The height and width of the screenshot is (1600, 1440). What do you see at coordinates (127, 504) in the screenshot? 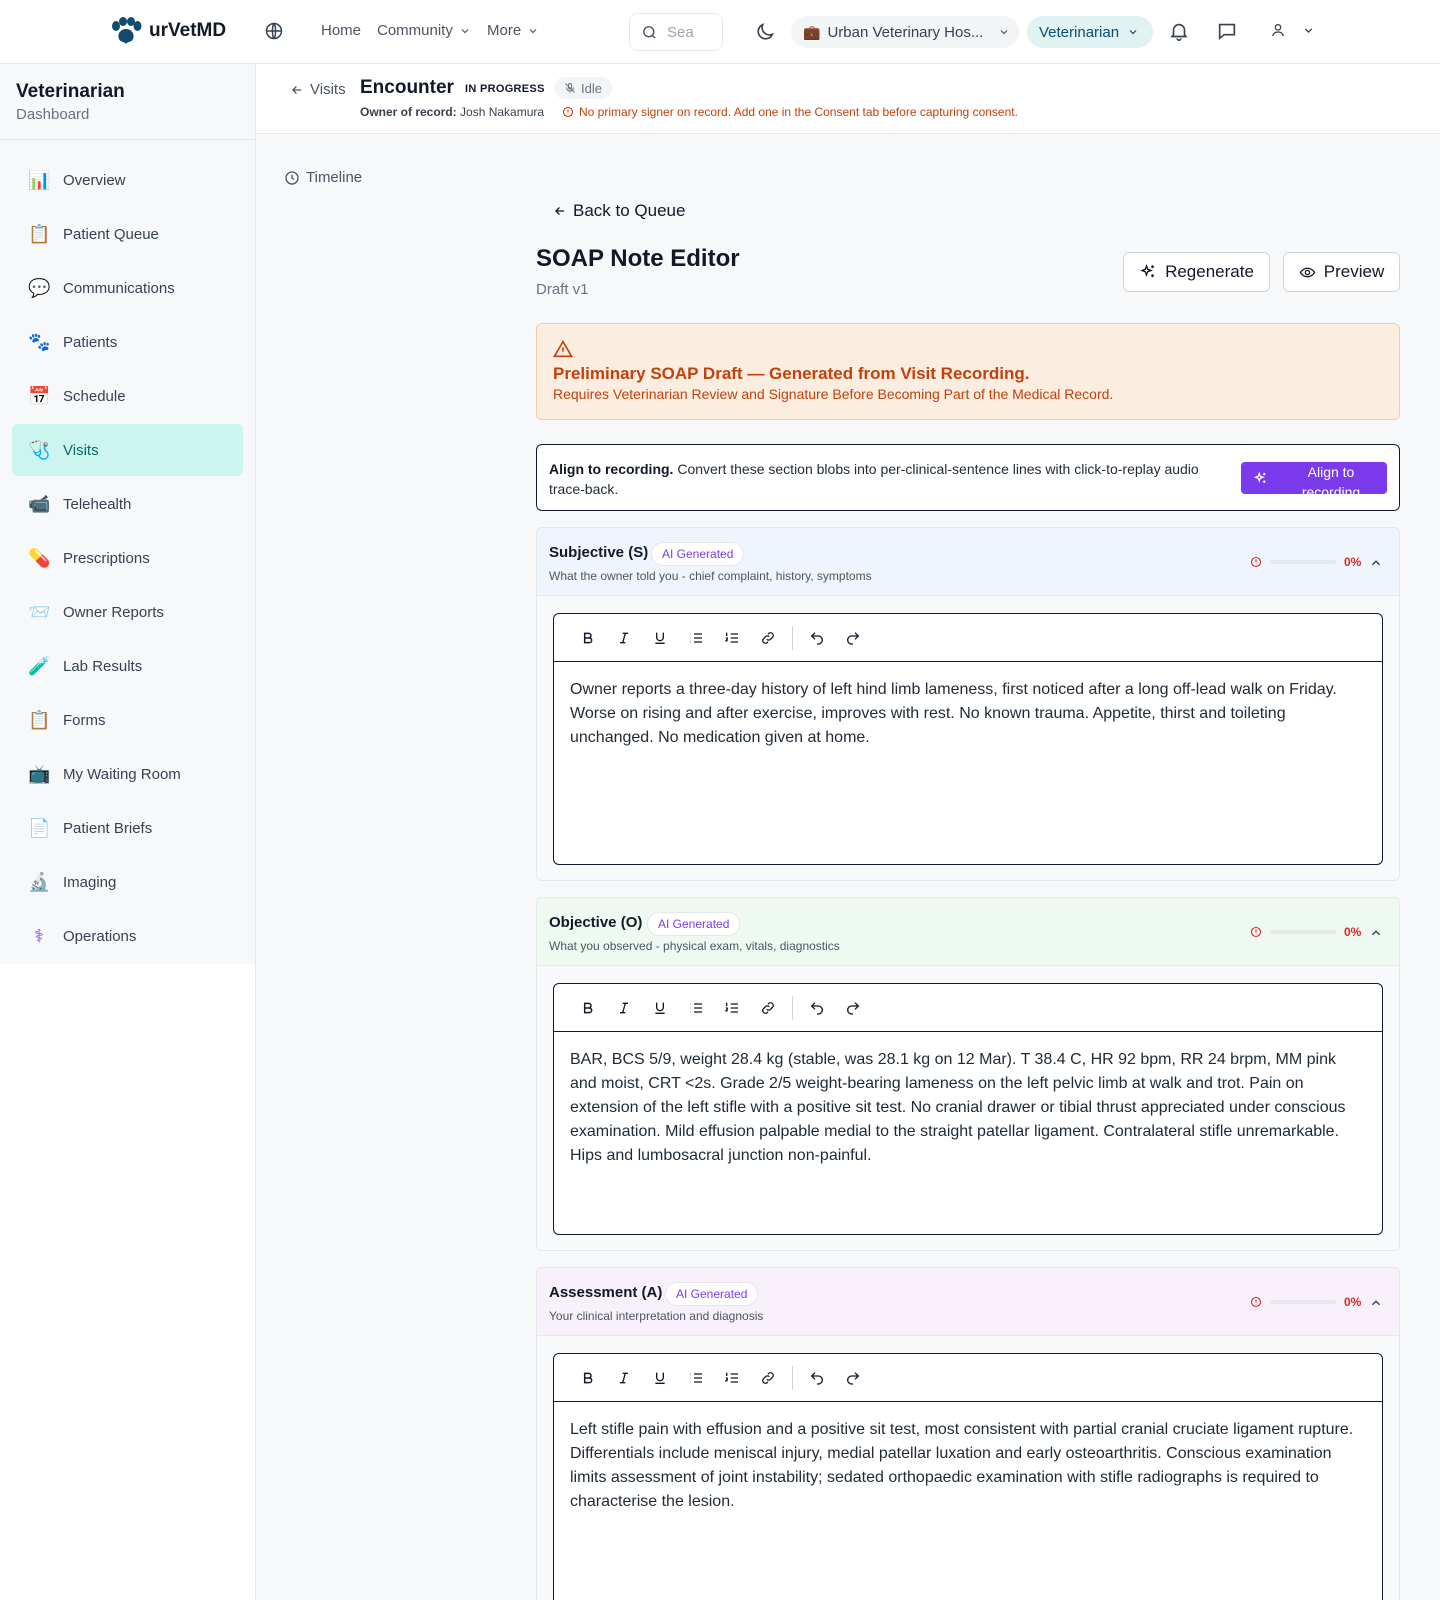
I see `sidebar-item-telehealth: 📹 Telehealth` at bounding box center [127, 504].